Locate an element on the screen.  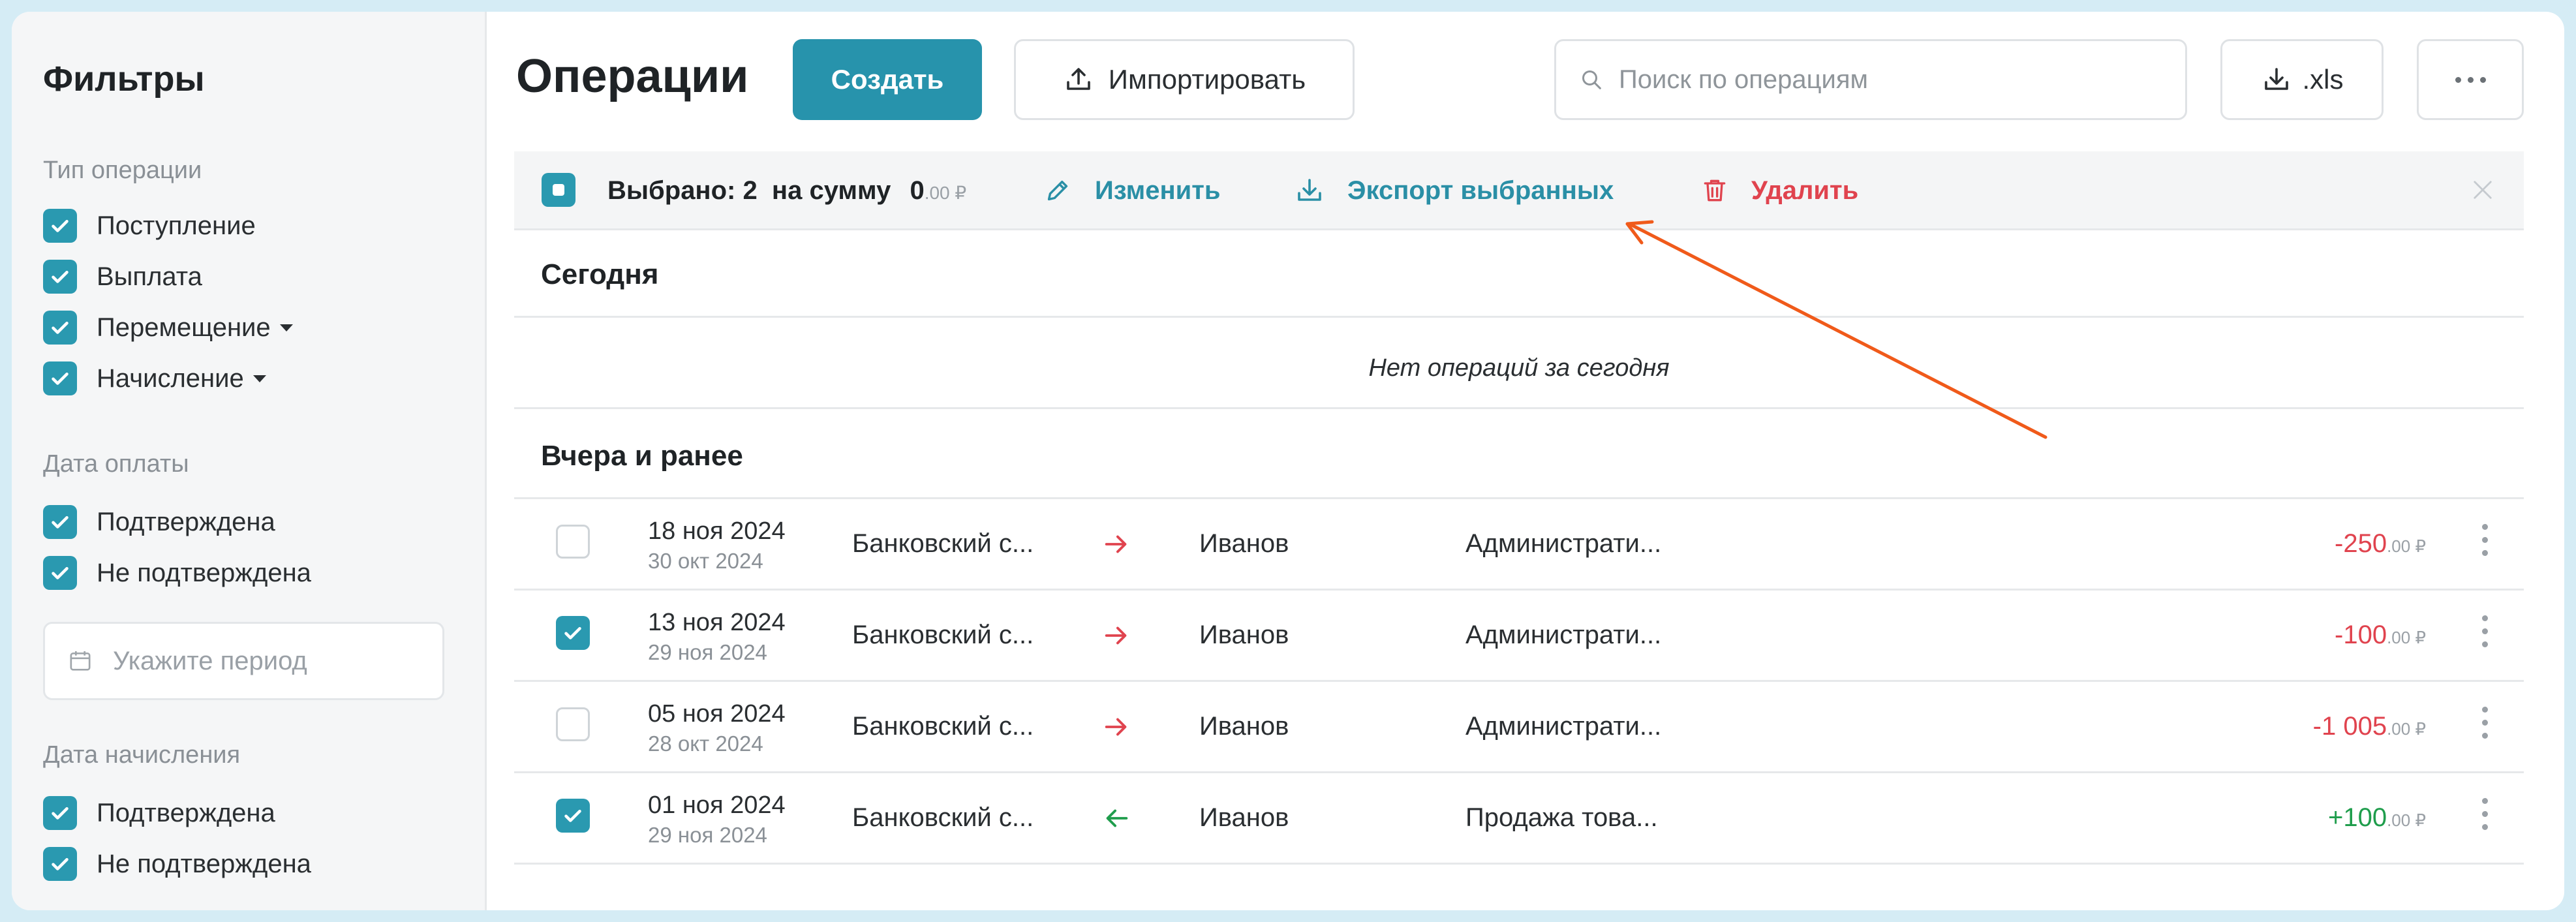
period-placeholder: Укажите период is located at coordinates (210, 661).